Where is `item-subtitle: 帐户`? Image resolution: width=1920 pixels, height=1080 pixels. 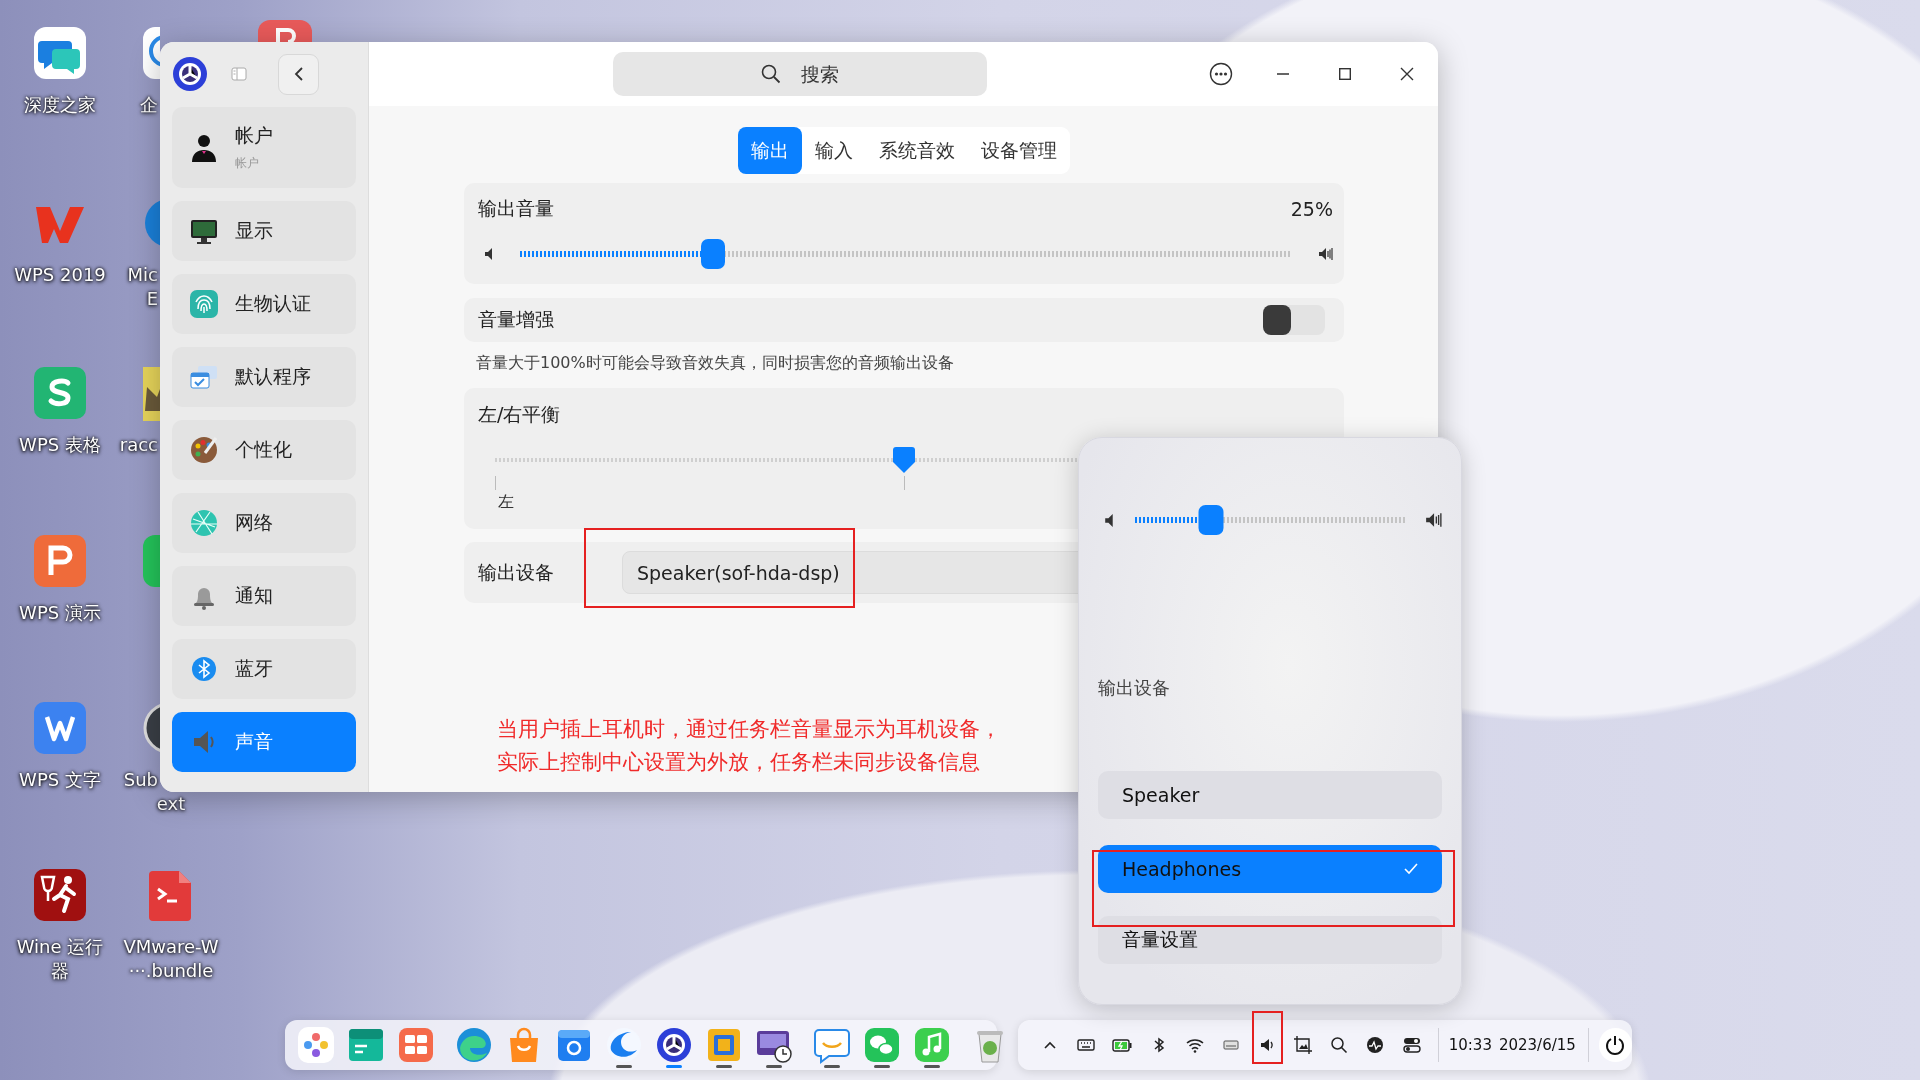 item-subtitle: 帐户 is located at coordinates (247, 163).